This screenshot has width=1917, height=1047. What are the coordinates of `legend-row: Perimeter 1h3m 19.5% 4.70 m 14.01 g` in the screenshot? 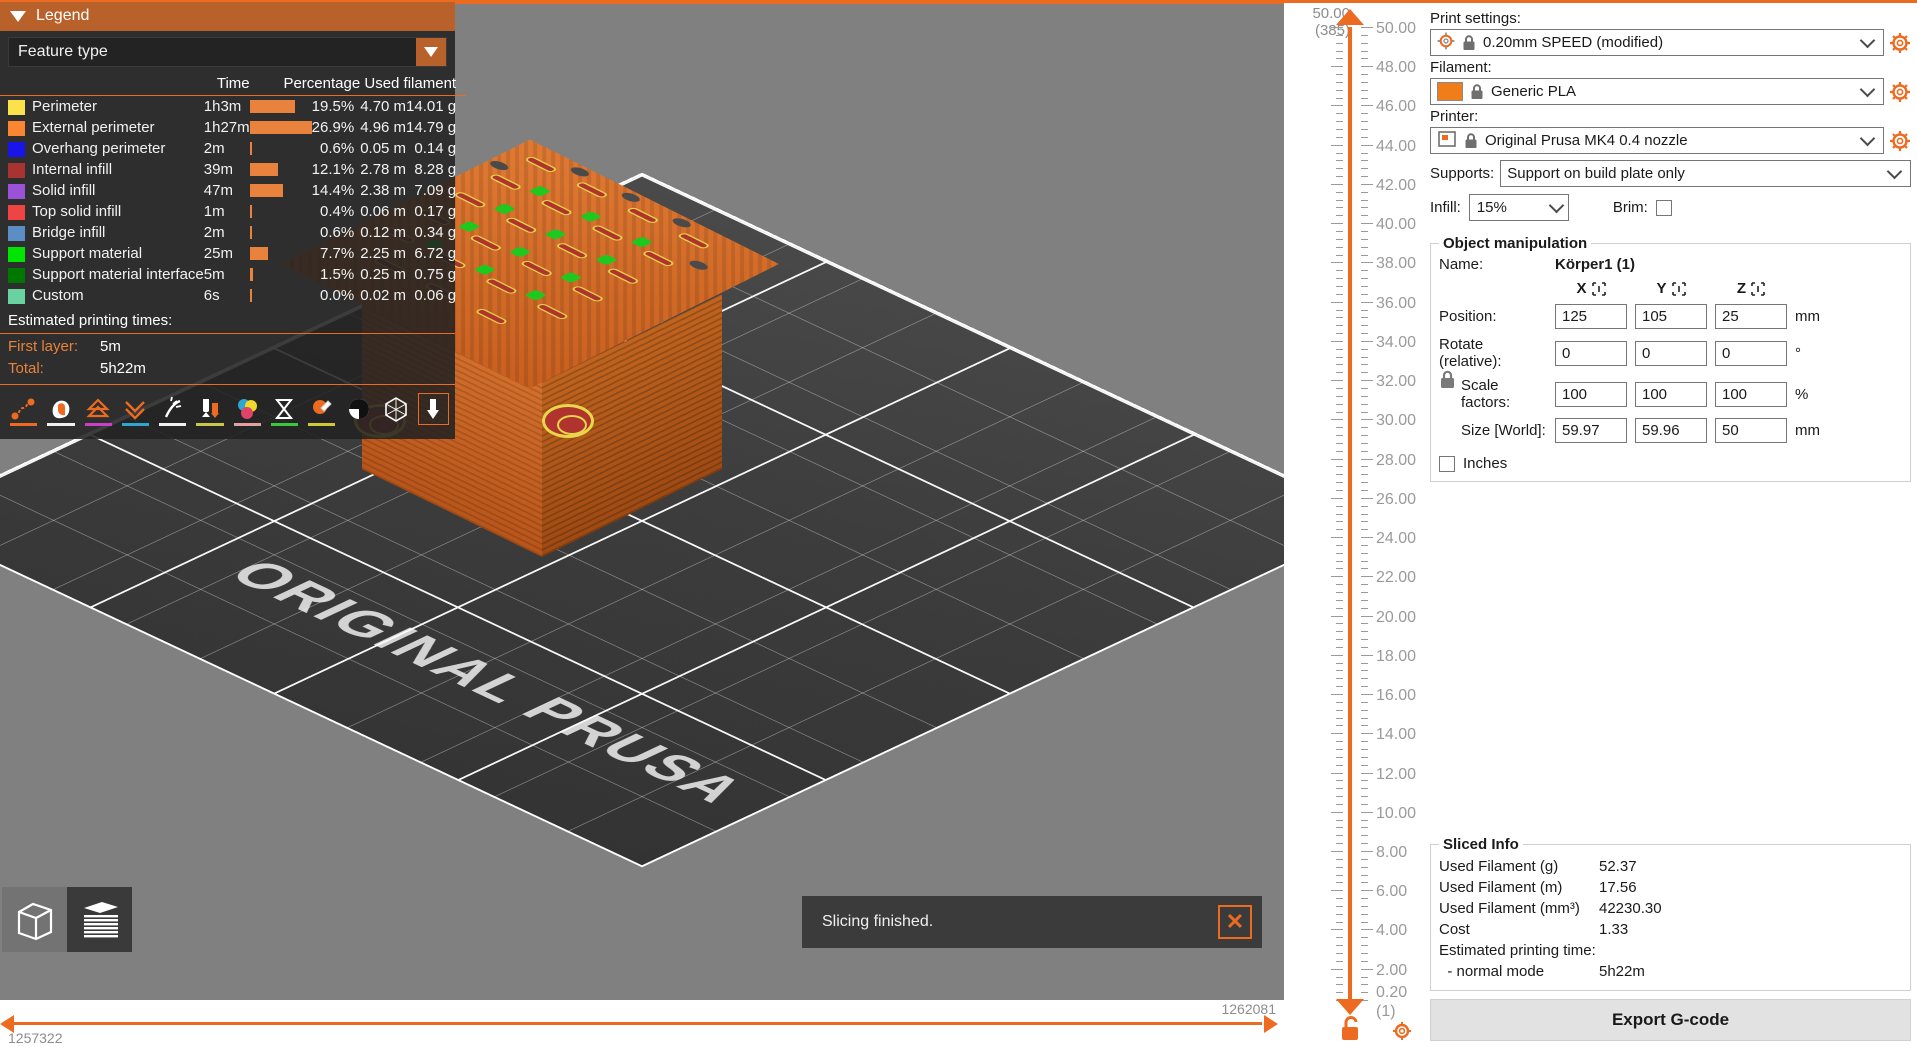 It's located at (233, 107).